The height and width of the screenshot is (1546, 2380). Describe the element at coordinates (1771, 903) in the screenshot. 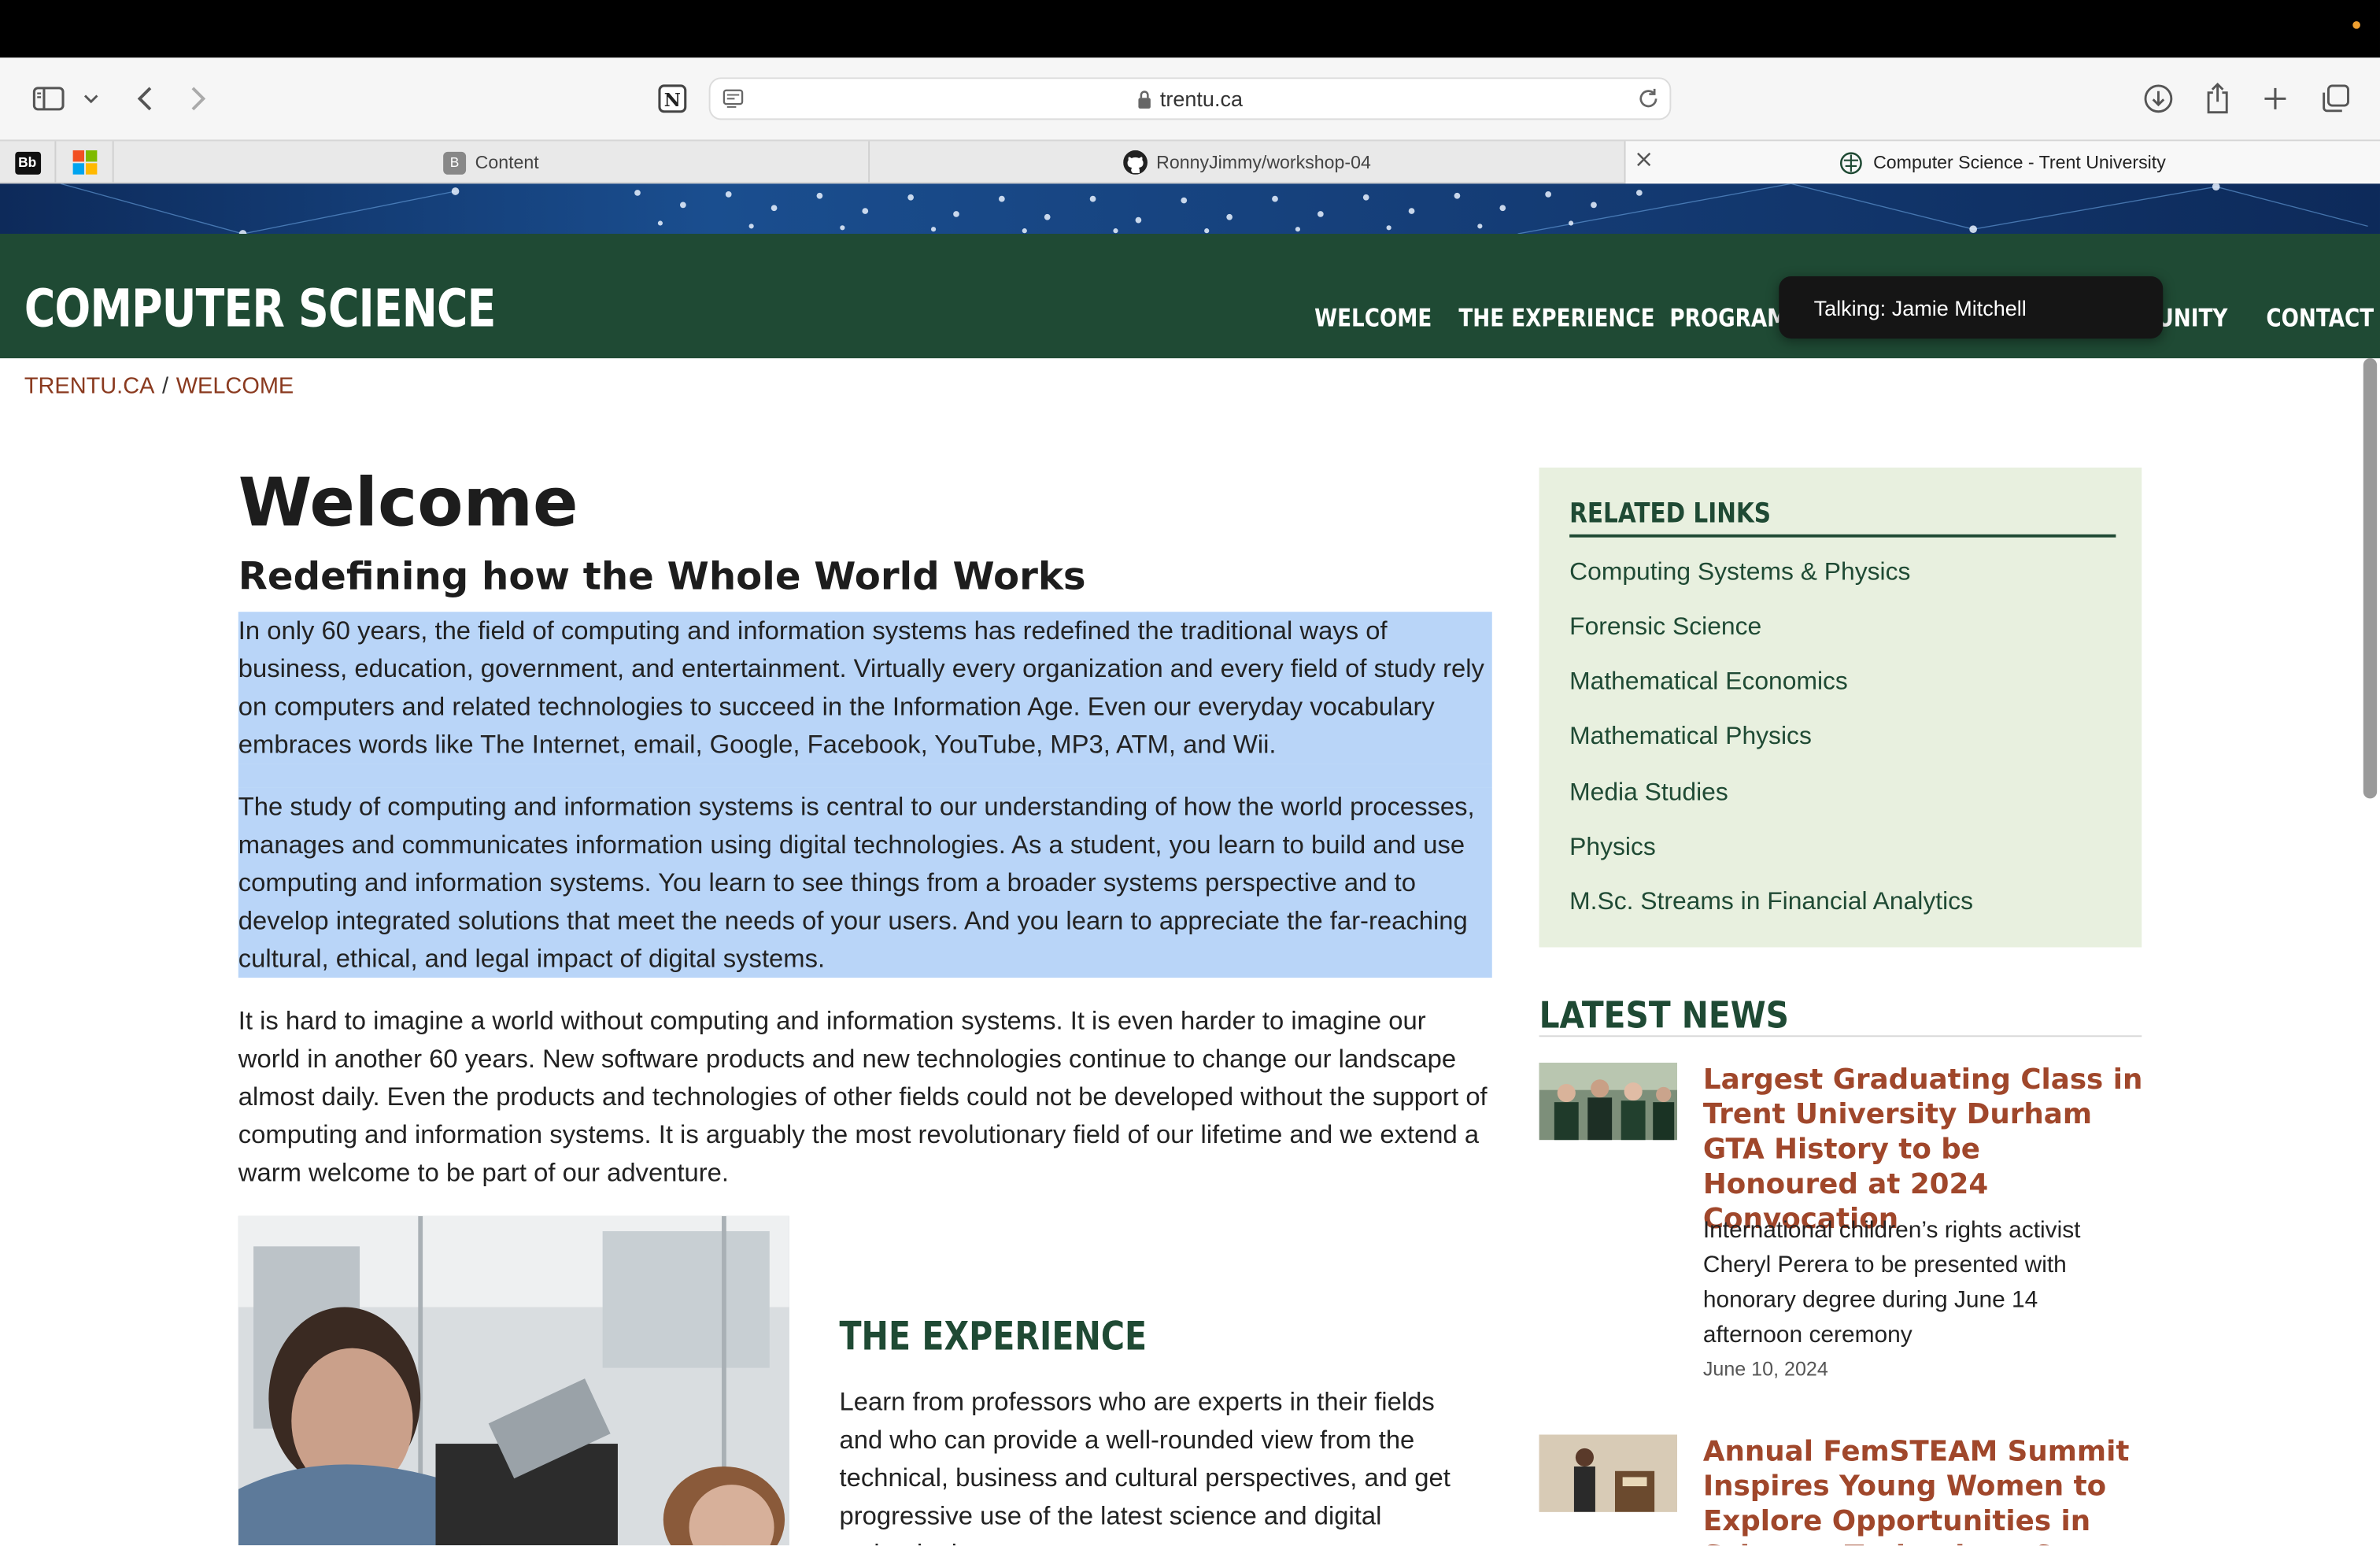

I see `related-link-msc-financial-analytics: M.Sc. Streams in Financial Analytics` at that location.